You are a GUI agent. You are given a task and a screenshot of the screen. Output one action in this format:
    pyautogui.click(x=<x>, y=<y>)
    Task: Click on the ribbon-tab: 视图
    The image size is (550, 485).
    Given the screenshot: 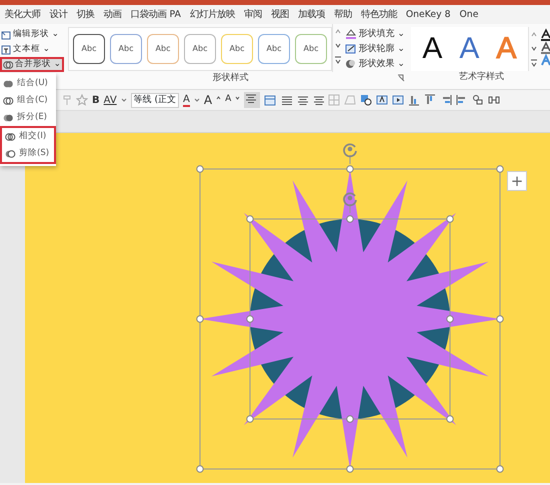 What is the action you would take?
    pyautogui.click(x=280, y=14)
    